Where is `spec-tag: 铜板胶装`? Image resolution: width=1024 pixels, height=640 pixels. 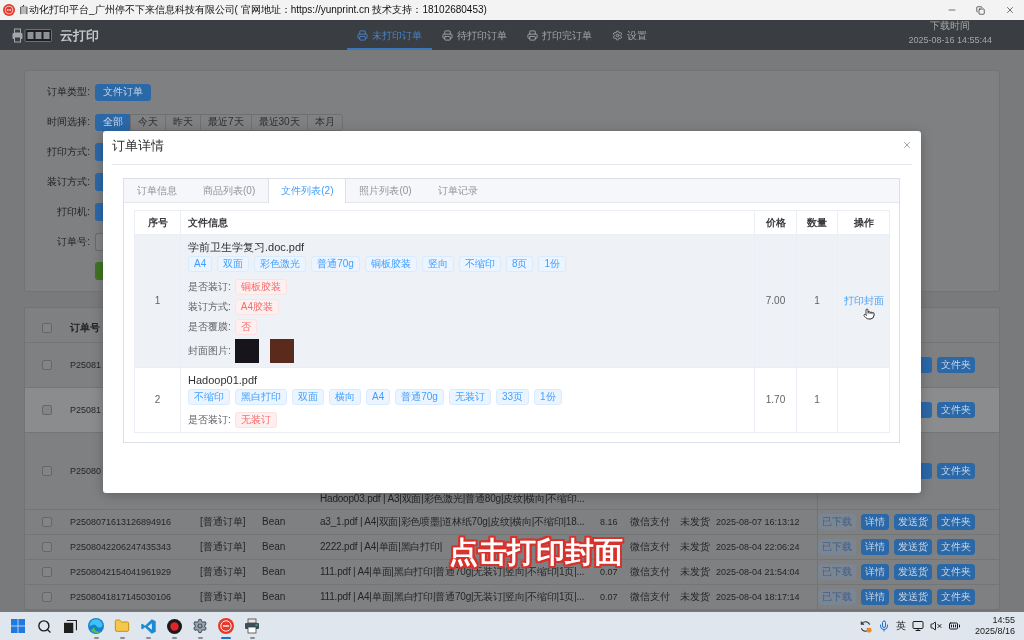
spec-tag: 铜板胶装 is located at coordinates (390, 264).